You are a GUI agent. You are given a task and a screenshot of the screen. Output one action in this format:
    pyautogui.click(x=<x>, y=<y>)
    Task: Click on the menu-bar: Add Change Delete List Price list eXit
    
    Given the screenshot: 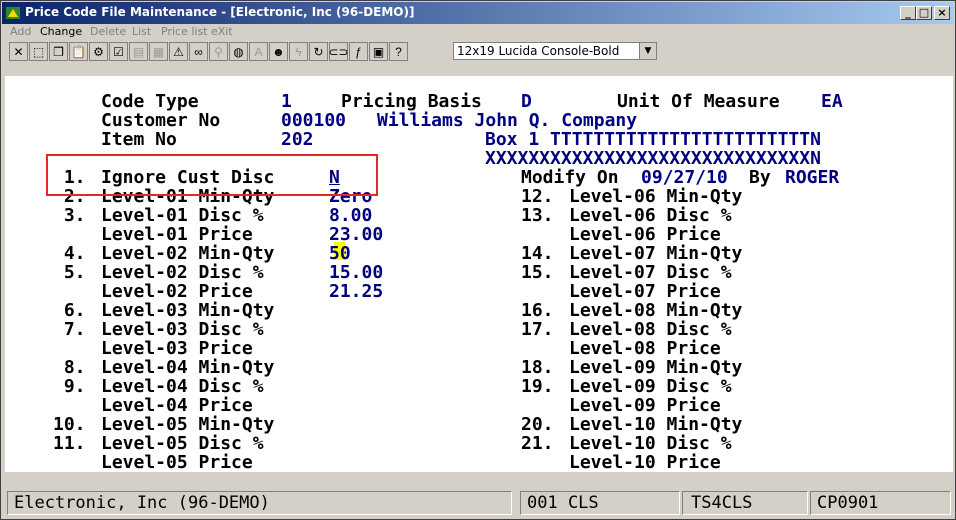 What is the action you would take?
    pyautogui.click(x=477, y=32)
    